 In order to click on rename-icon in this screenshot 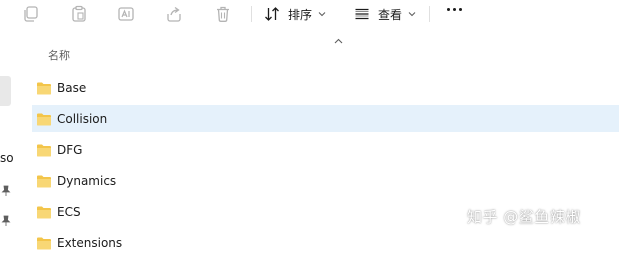, I will do `click(126, 14)`.